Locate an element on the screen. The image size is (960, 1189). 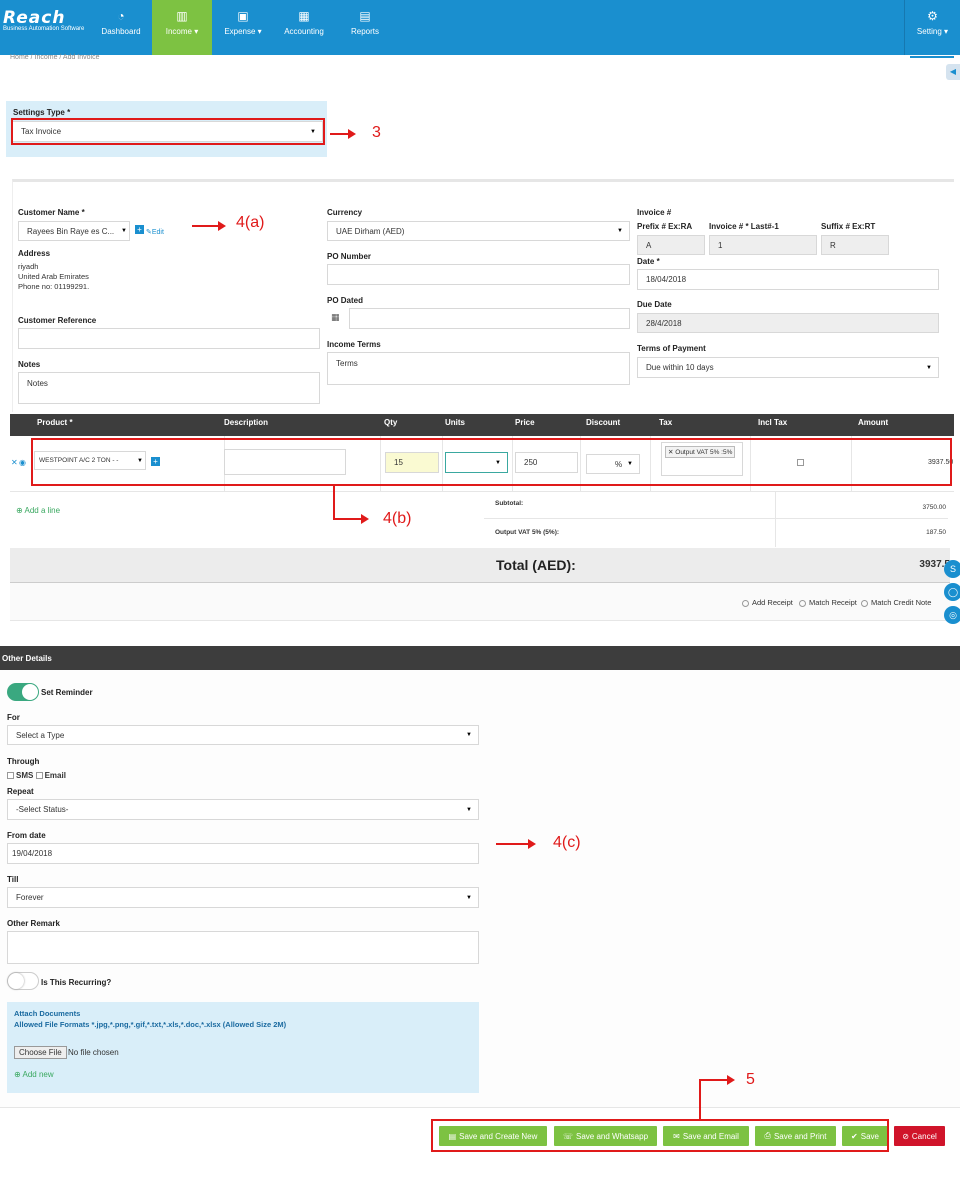
reminder-toggle is located at coordinates (23, 692).